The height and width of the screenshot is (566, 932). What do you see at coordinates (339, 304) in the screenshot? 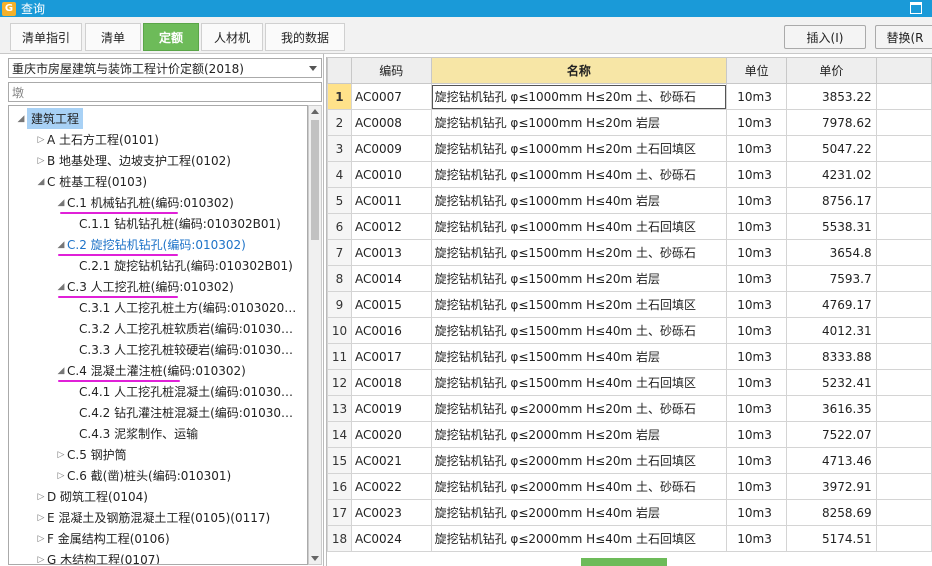
I see `row-number-cell: 9` at bounding box center [339, 304].